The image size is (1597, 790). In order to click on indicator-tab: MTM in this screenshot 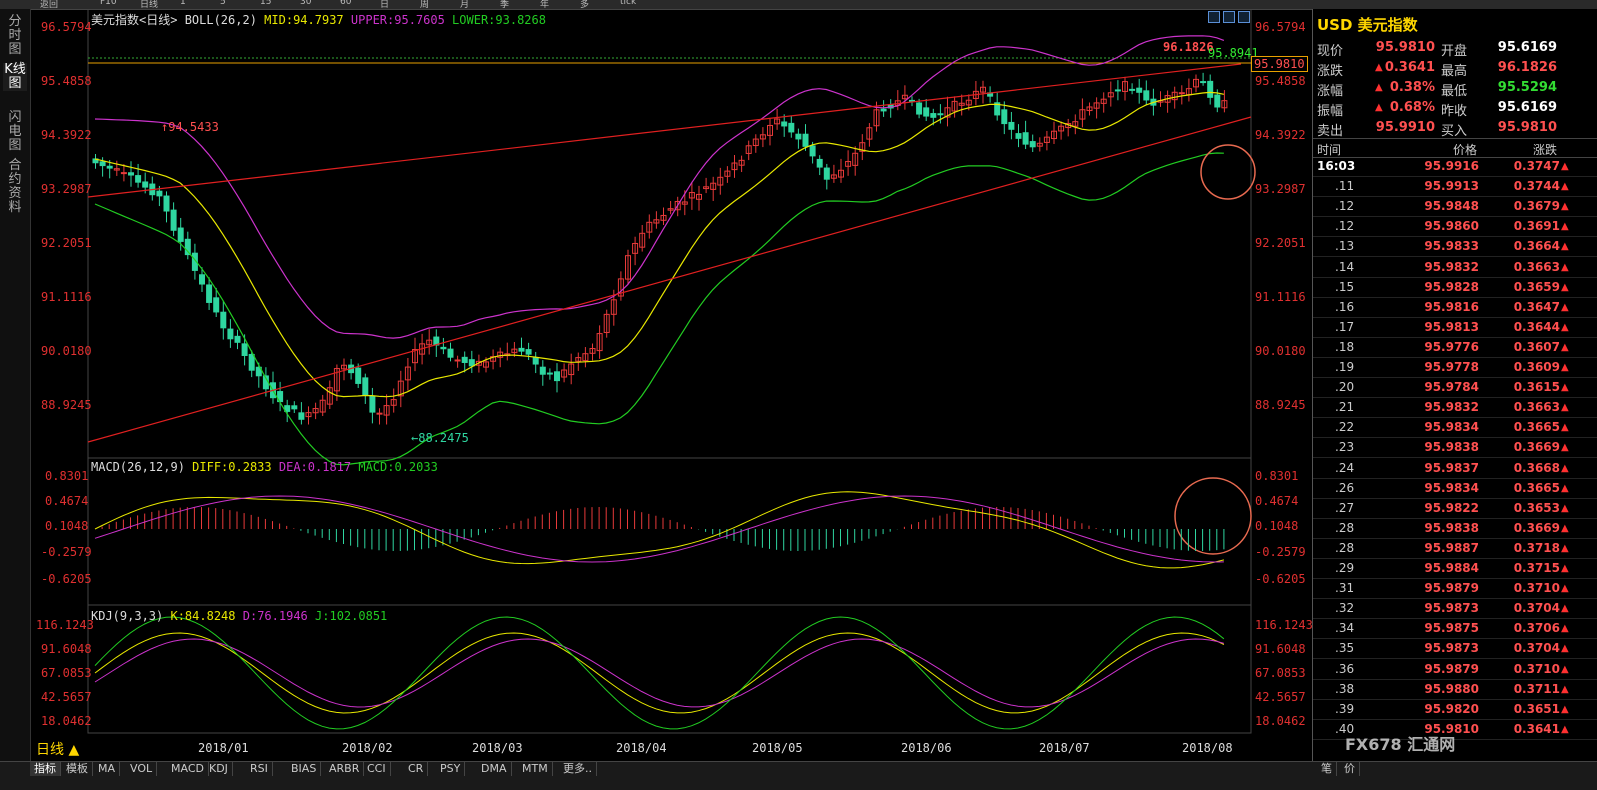, I will do `click(535, 769)`.